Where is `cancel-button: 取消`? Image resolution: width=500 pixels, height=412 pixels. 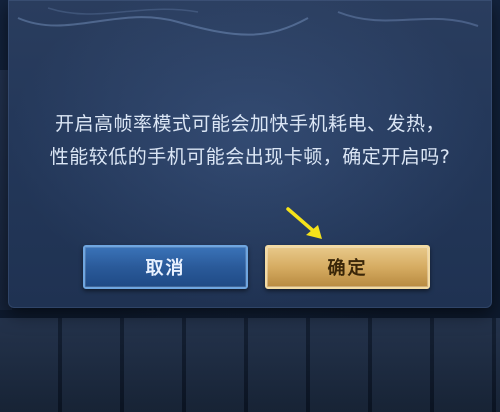 cancel-button: 取消 is located at coordinates (165, 267).